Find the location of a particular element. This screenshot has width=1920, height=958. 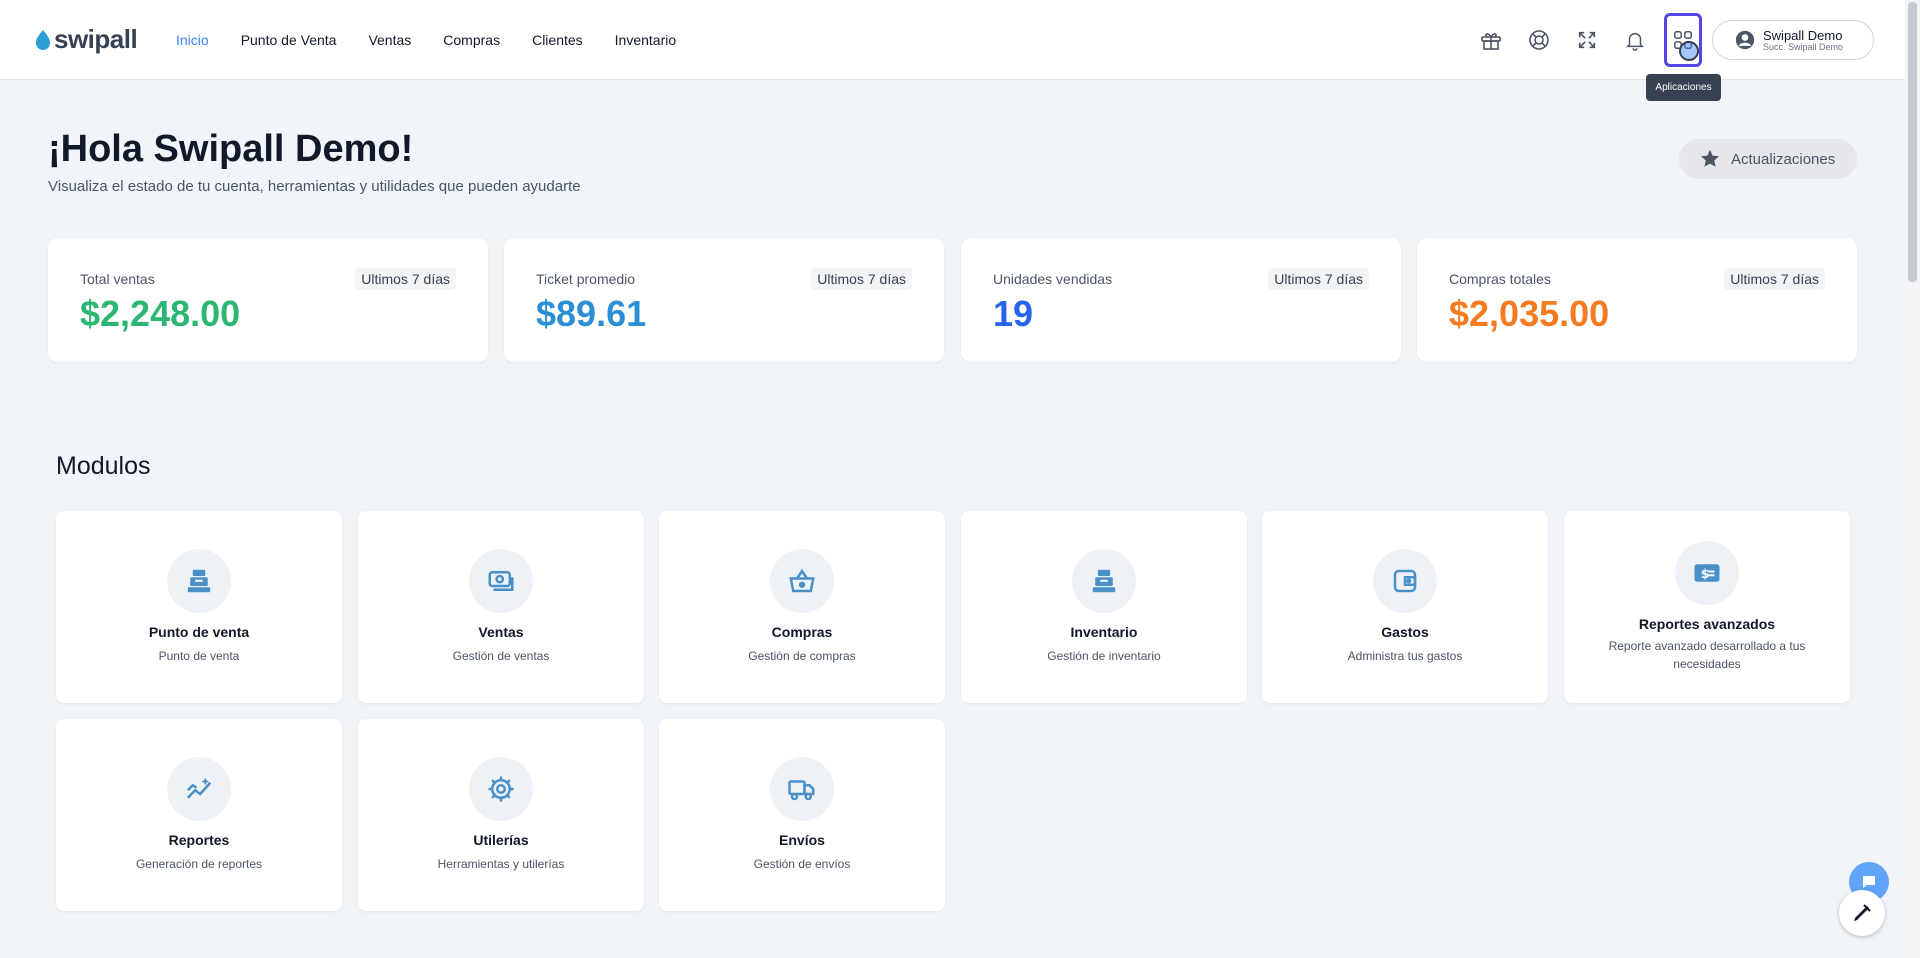

module-ventas: Ventas Gestión de ventas is located at coordinates (501, 607).